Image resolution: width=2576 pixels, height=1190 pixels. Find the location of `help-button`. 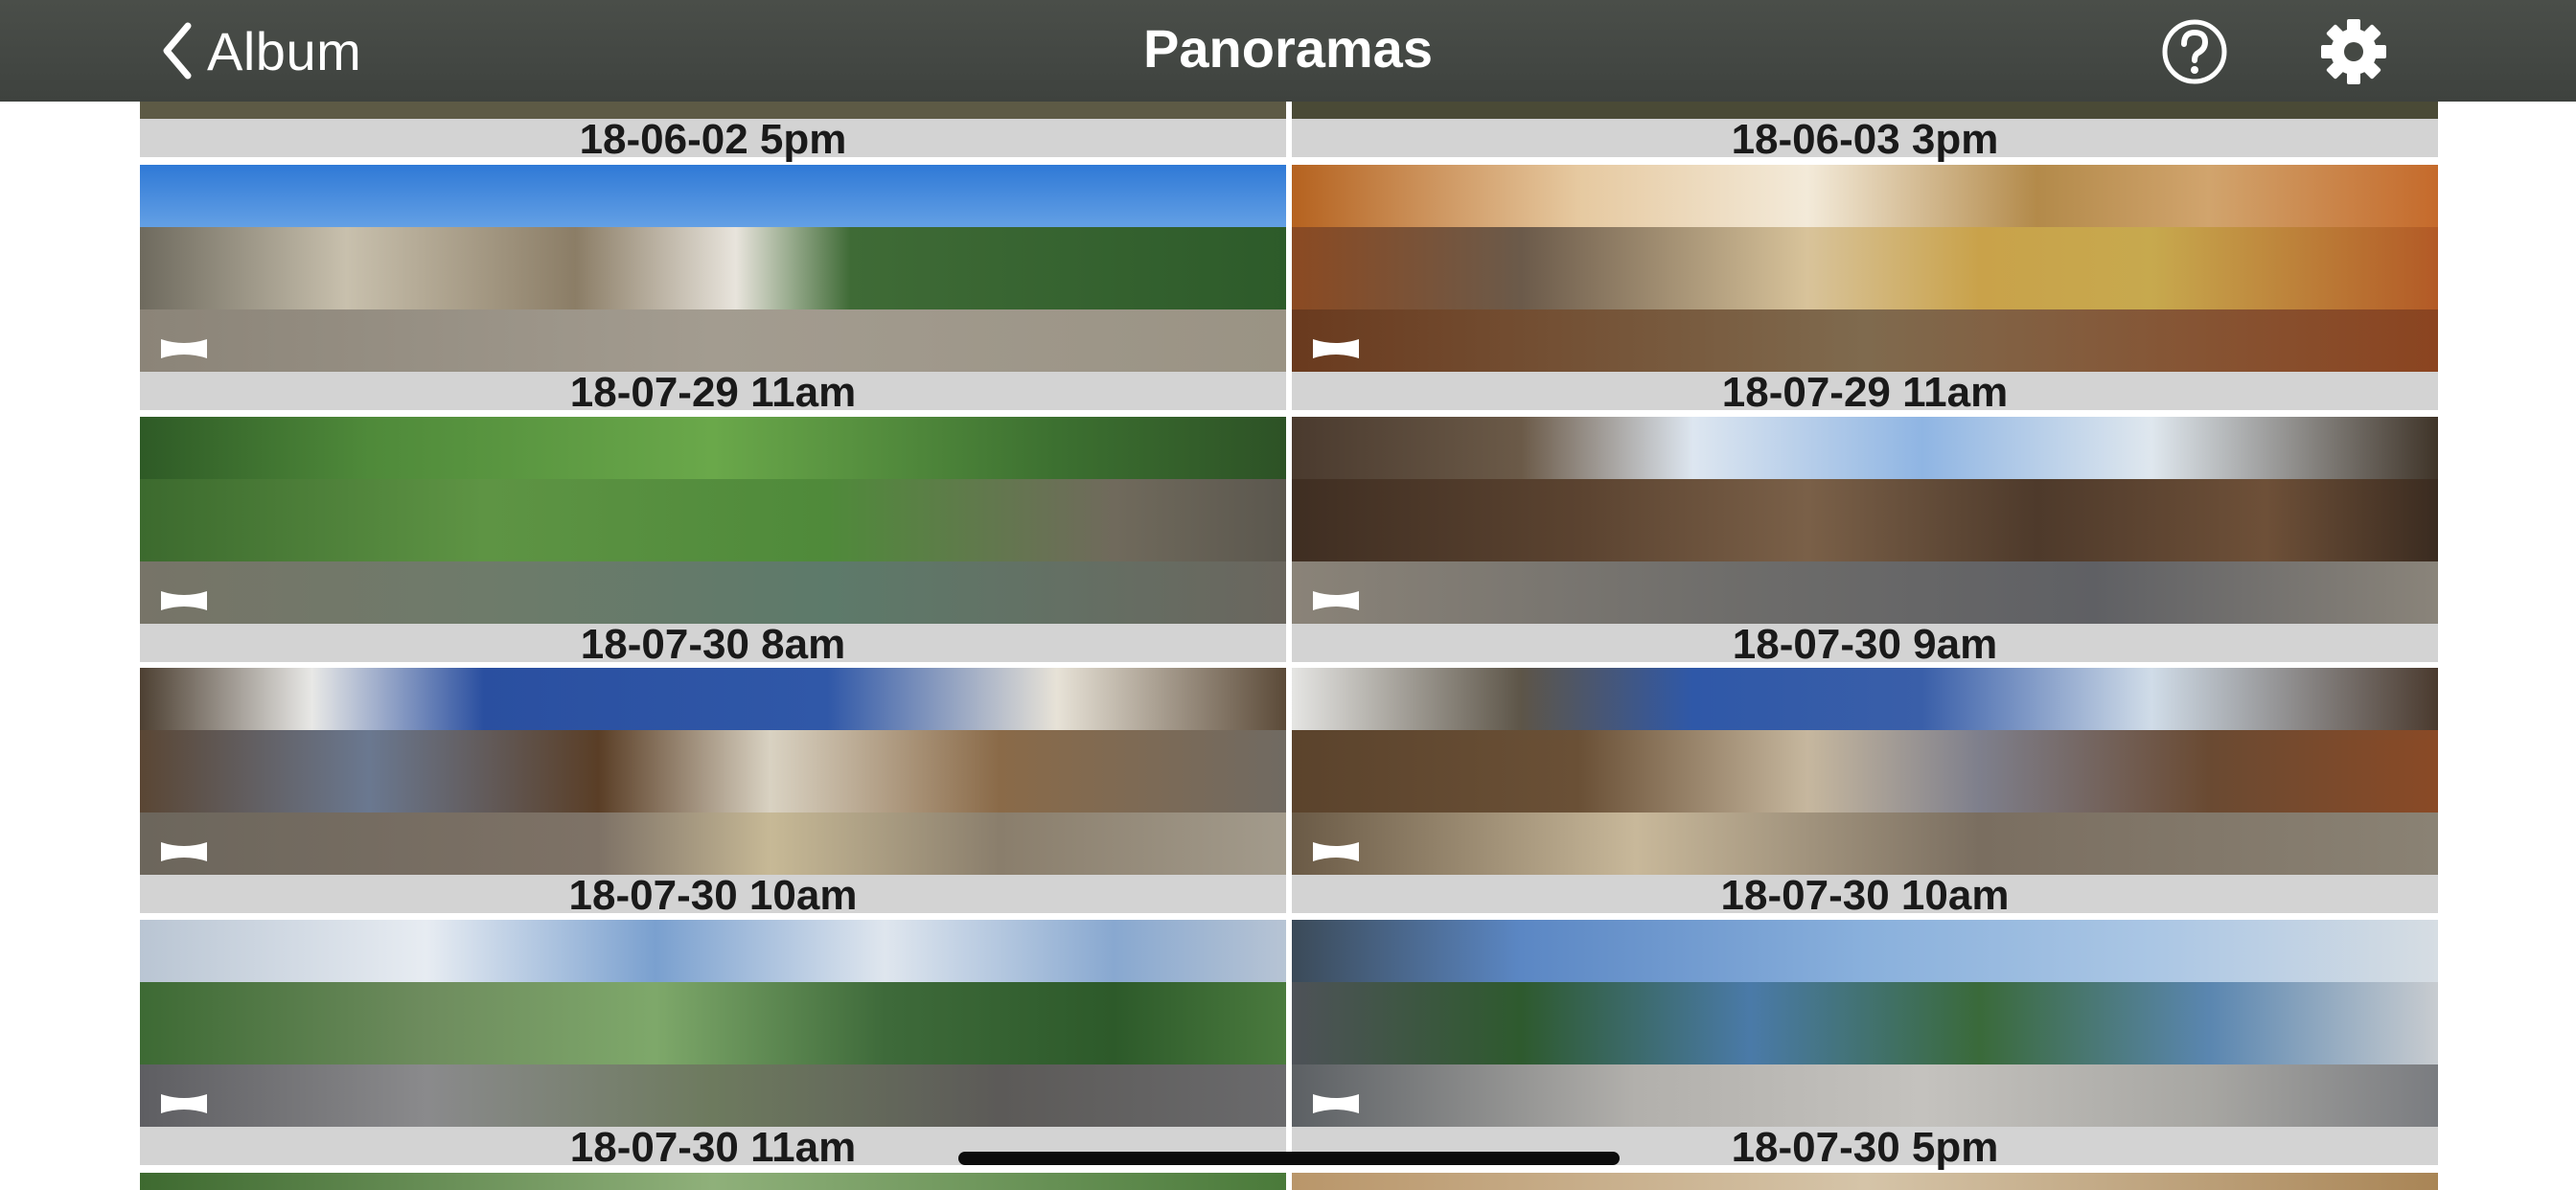

help-button is located at coordinates (2194, 52).